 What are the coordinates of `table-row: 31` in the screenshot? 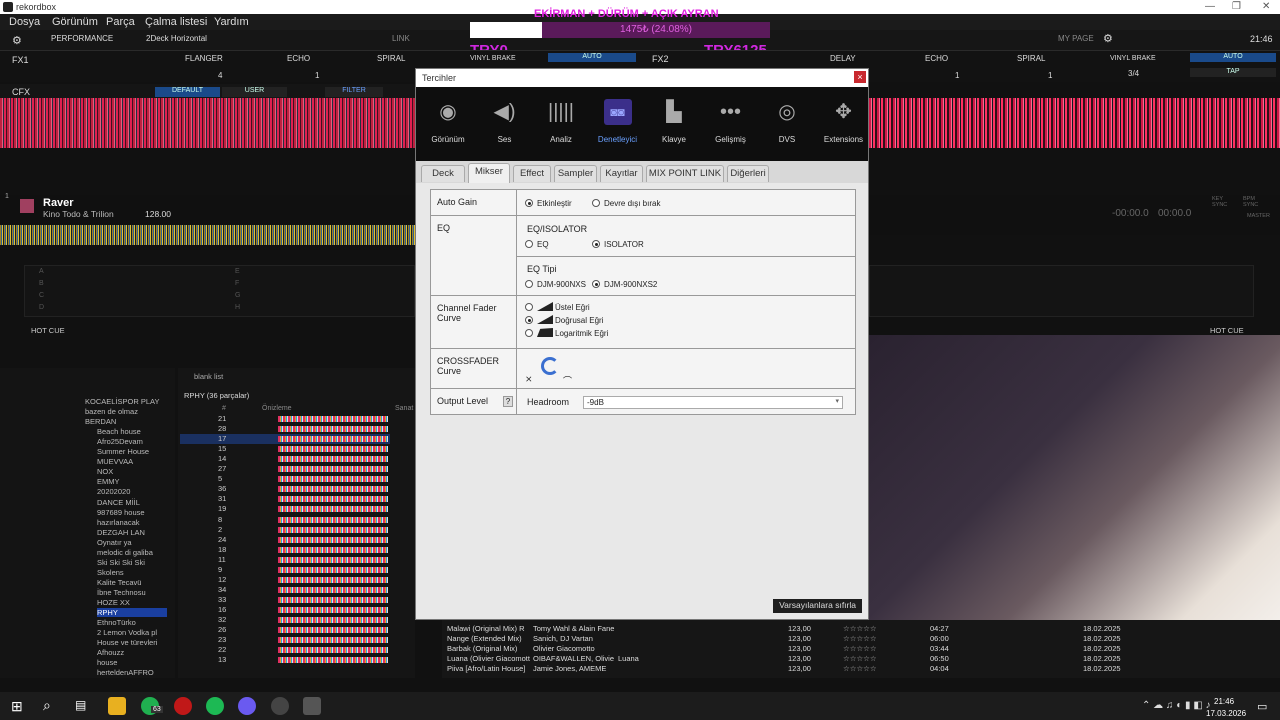 It's located at (285, 499).